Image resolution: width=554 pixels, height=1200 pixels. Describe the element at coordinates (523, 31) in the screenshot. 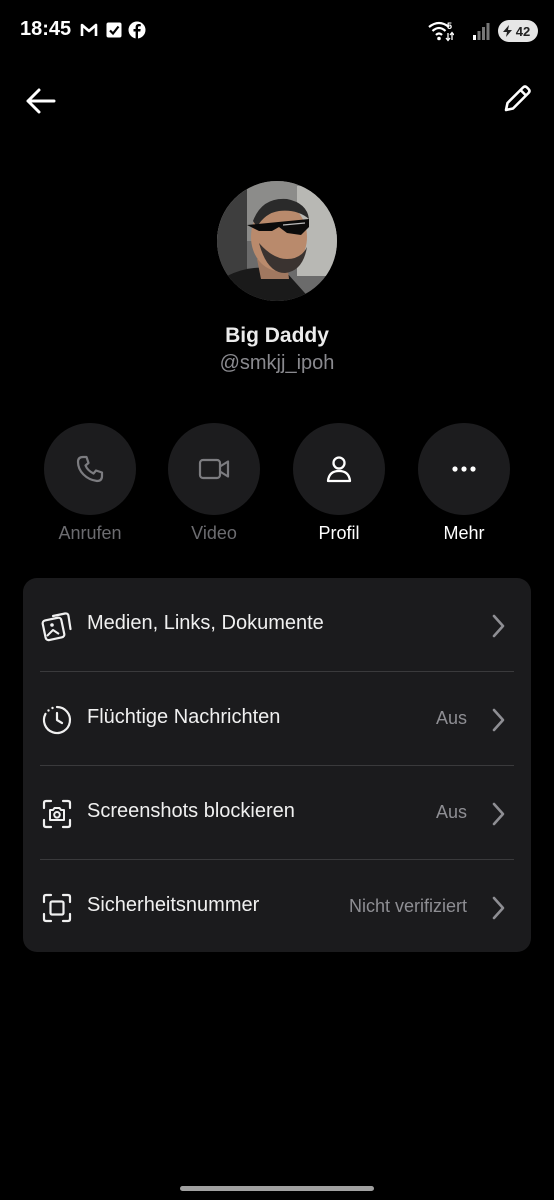

I see `battery-level: 42` at that location.